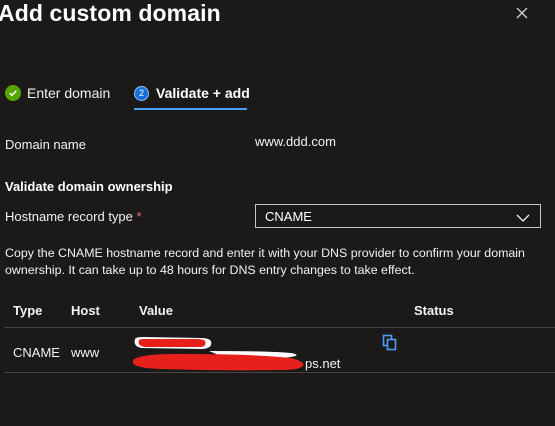  What do you see at coordinates (323, 363) in the screenshot?
I see `cell-value-visible: ps.net` at bounding box center [323, 363].